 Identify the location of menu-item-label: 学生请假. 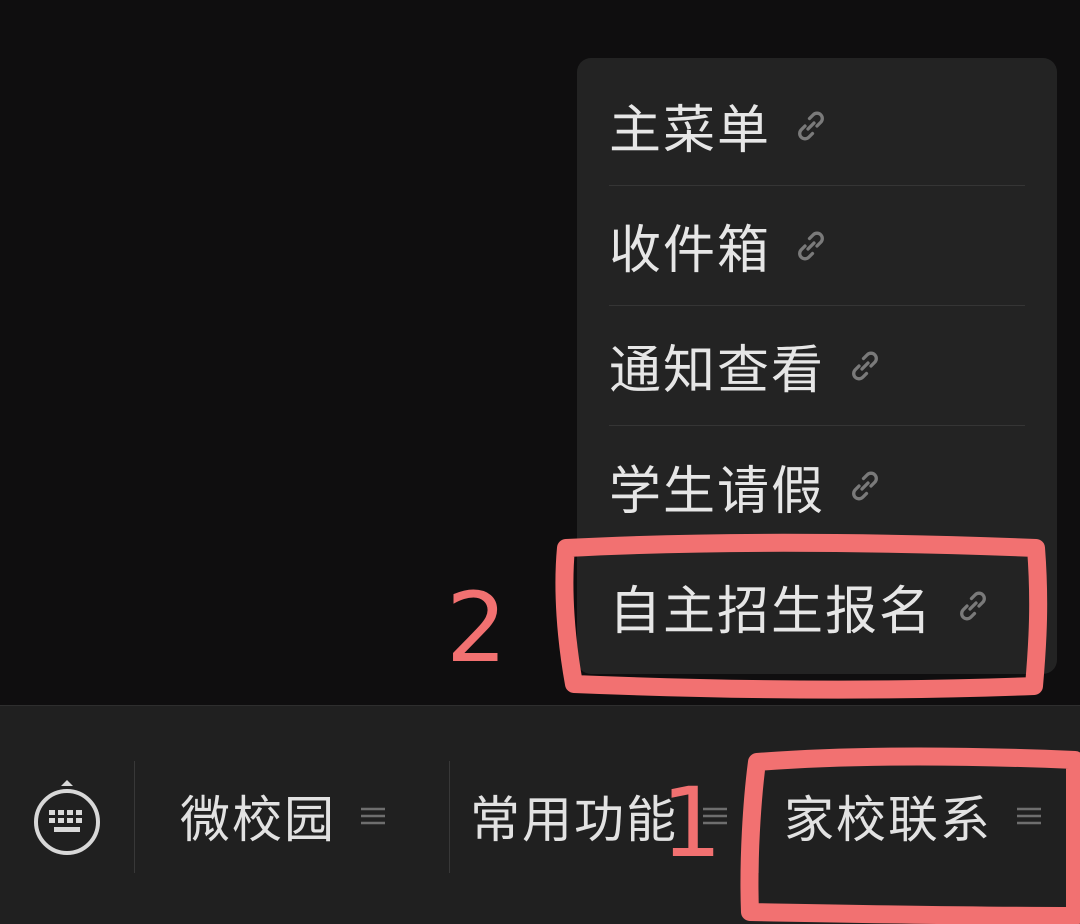
(717, 491).